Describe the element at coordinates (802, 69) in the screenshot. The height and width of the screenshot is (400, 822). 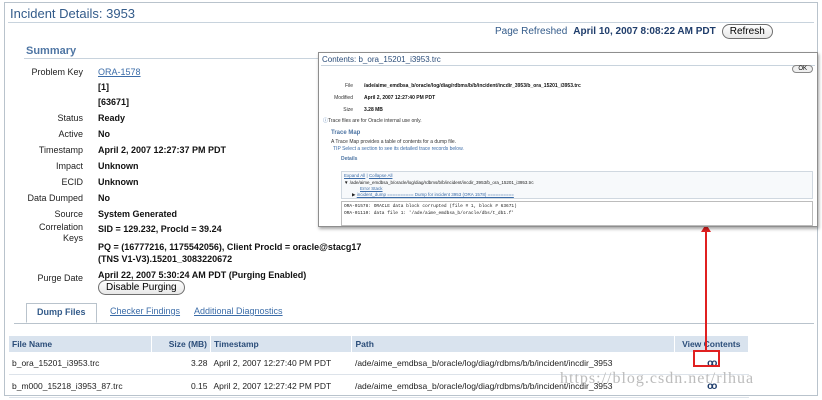
I see `ok-button: OK` at that location.